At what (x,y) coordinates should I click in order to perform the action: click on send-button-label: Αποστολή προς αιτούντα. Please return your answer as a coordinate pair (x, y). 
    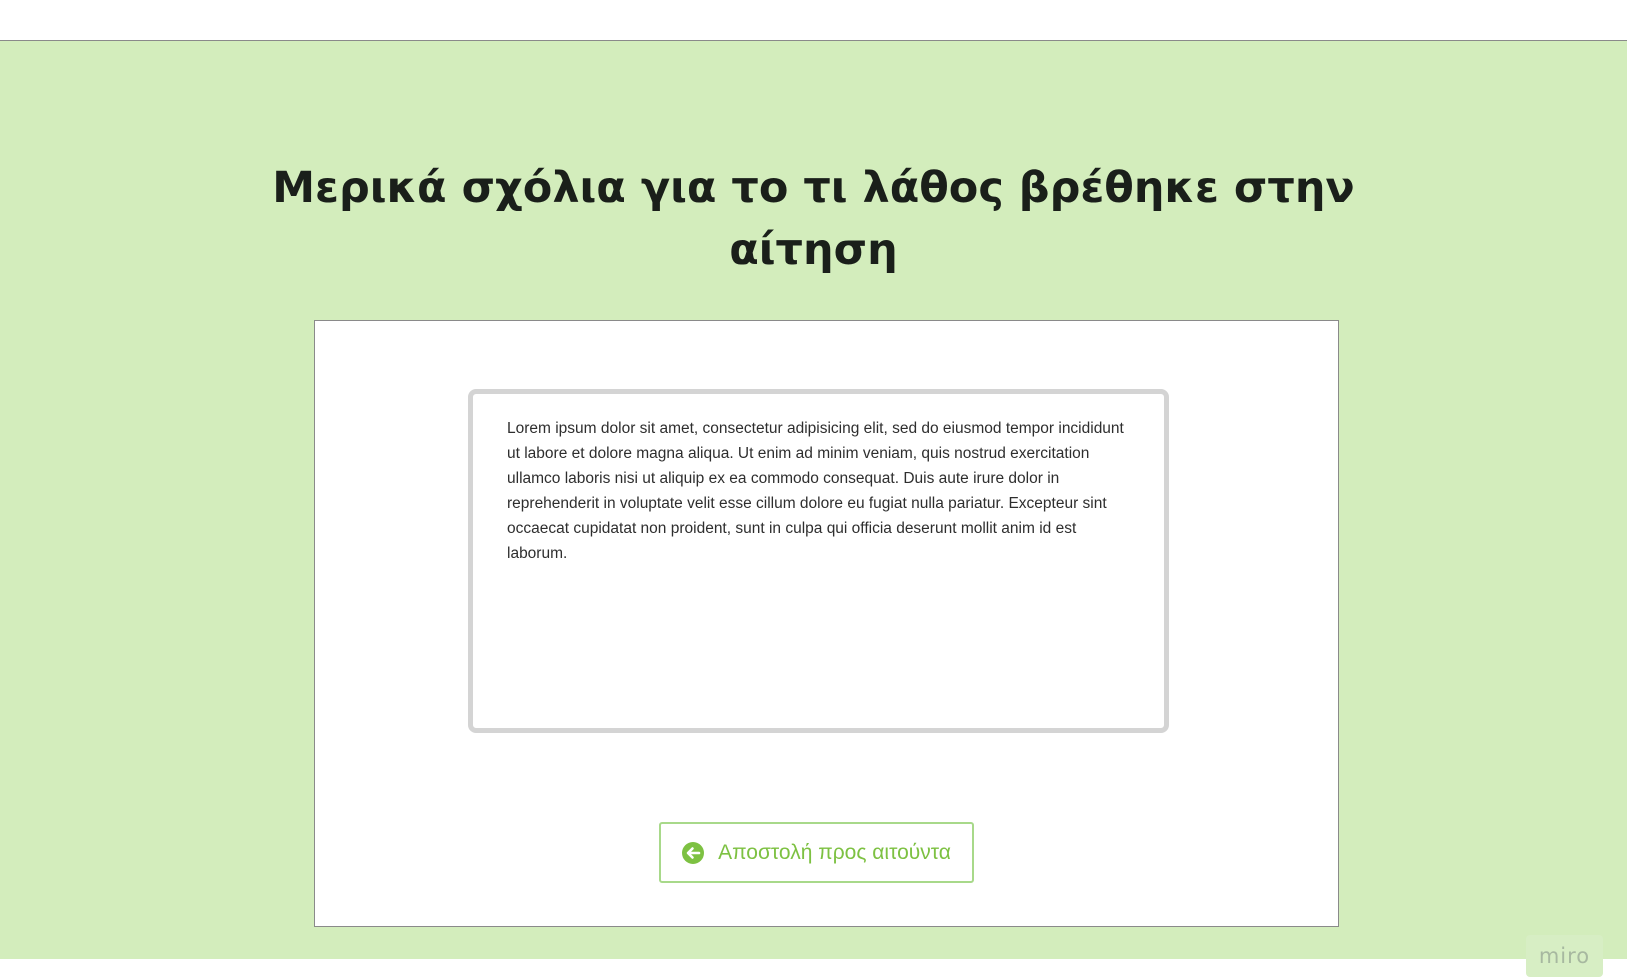
    Looking at the image, I should click on (834, 852).